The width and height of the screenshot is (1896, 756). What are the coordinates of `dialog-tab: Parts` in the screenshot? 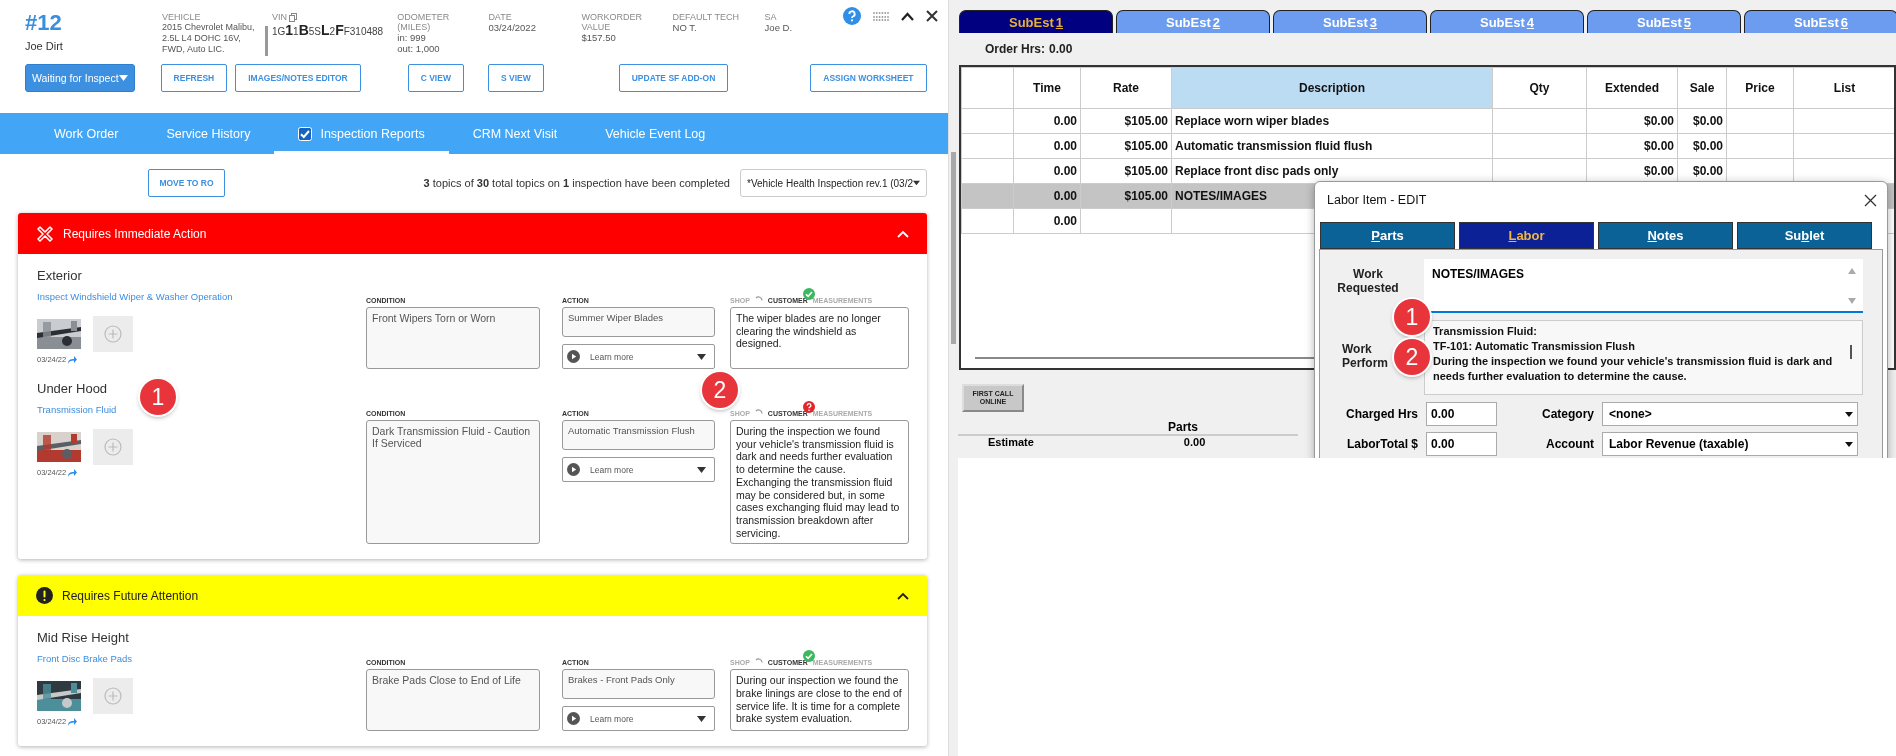 It's located at (1387, 235).